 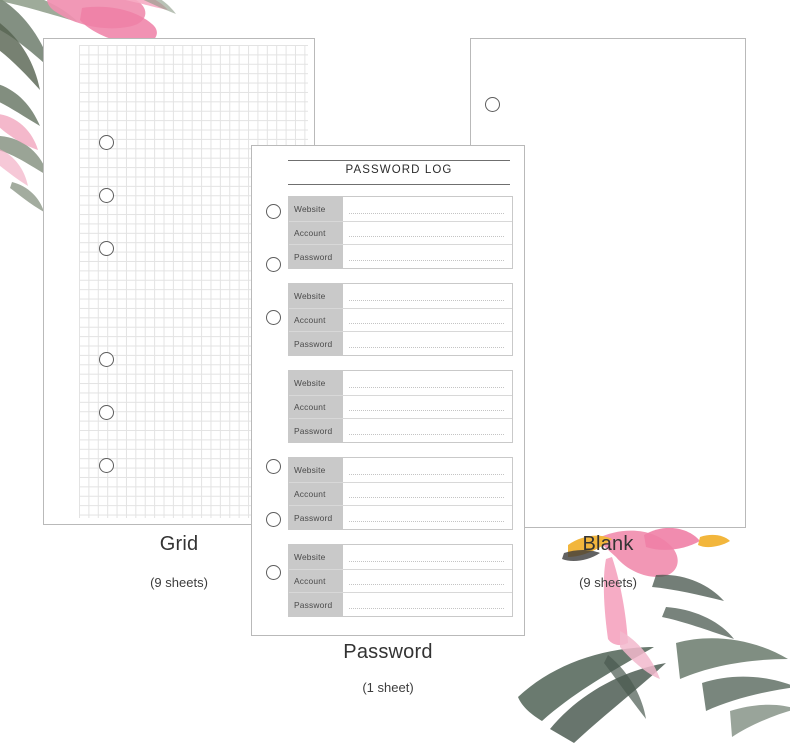 What do you see at coordinates (388, 668) in the screenshot?
I see `password-caption: Password (1 sheet)` at bounding box center [388, 668].